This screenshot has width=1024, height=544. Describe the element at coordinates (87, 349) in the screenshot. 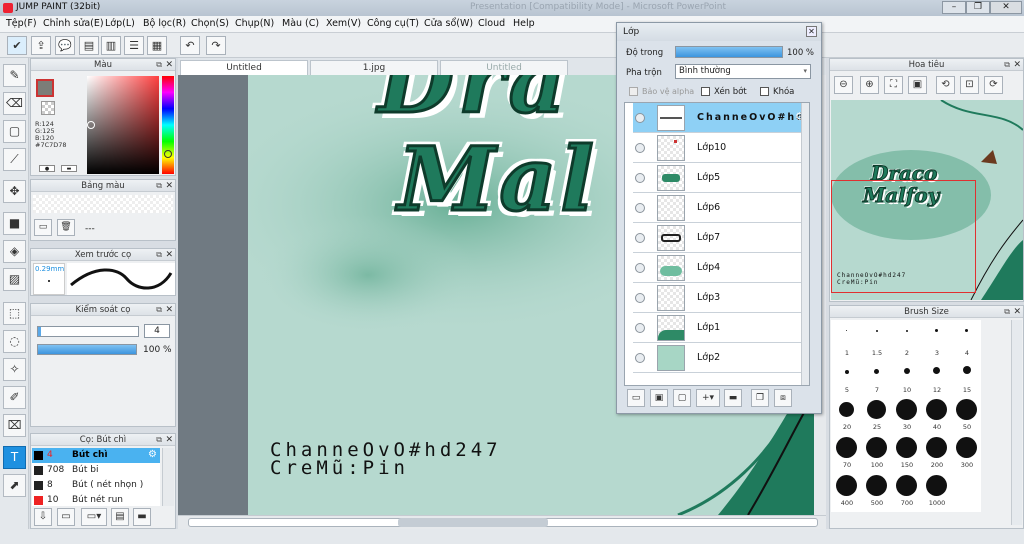

I see `brush-opacity-slider` at that location.